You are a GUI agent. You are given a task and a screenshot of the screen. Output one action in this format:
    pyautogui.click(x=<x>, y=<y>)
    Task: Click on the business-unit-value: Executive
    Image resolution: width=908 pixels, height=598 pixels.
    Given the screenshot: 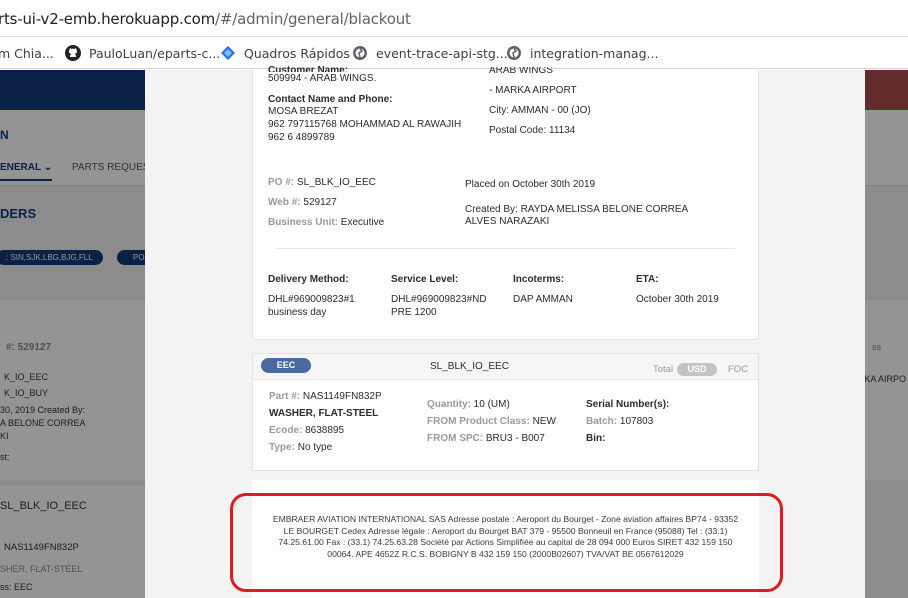 What is the action you would take?
    pyautogui.click(x=362, y=222)
    